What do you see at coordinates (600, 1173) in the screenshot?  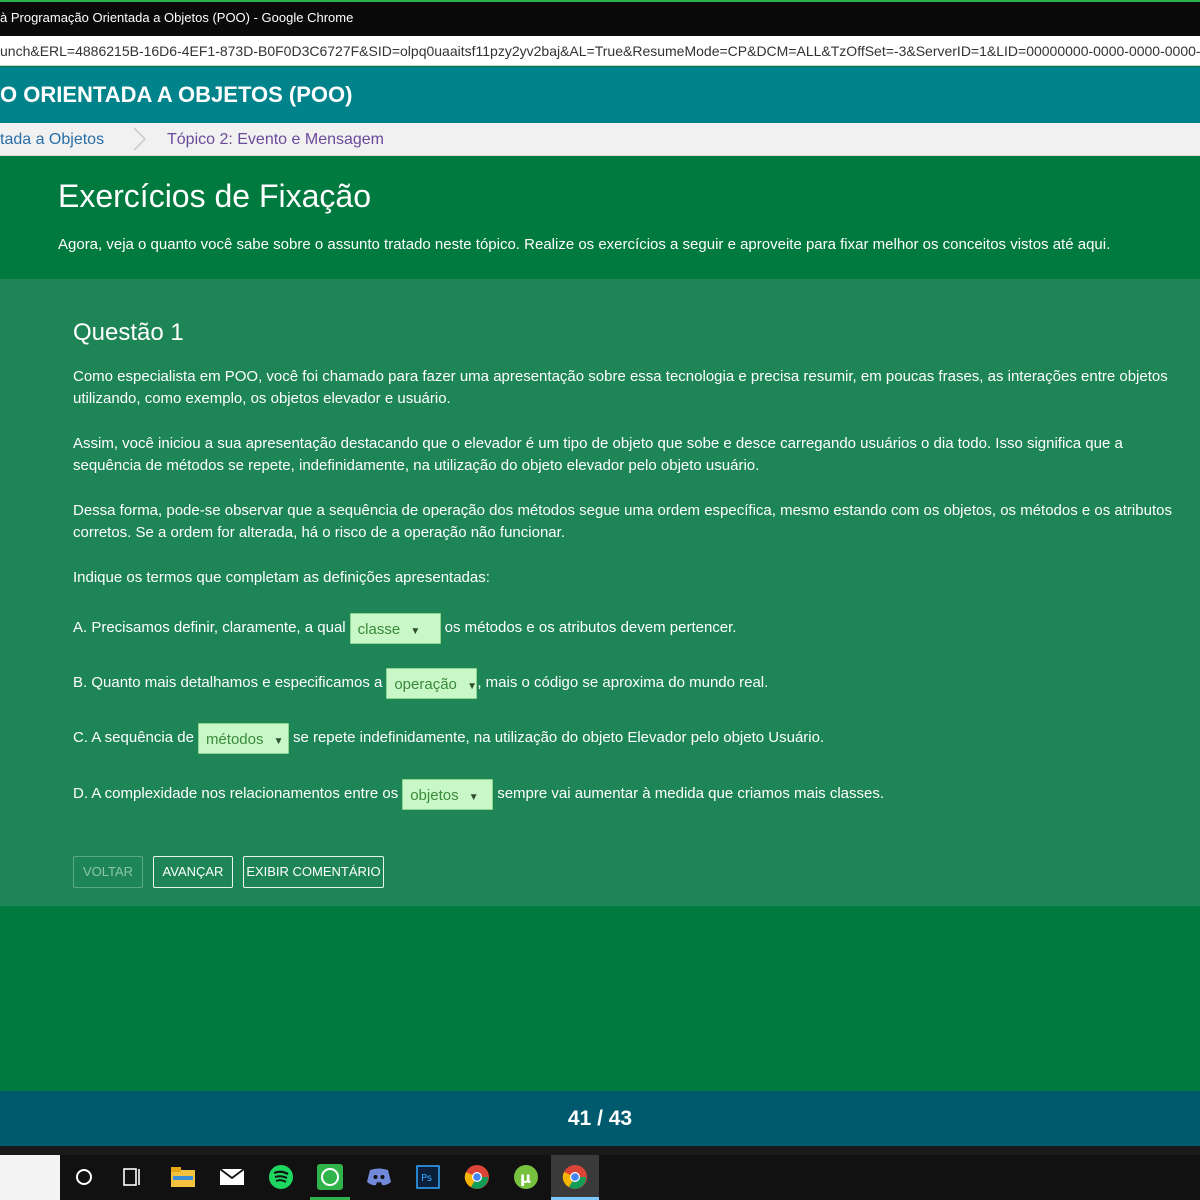 I see `taskbar: Ps µ` at bounding box center [600, 1173].